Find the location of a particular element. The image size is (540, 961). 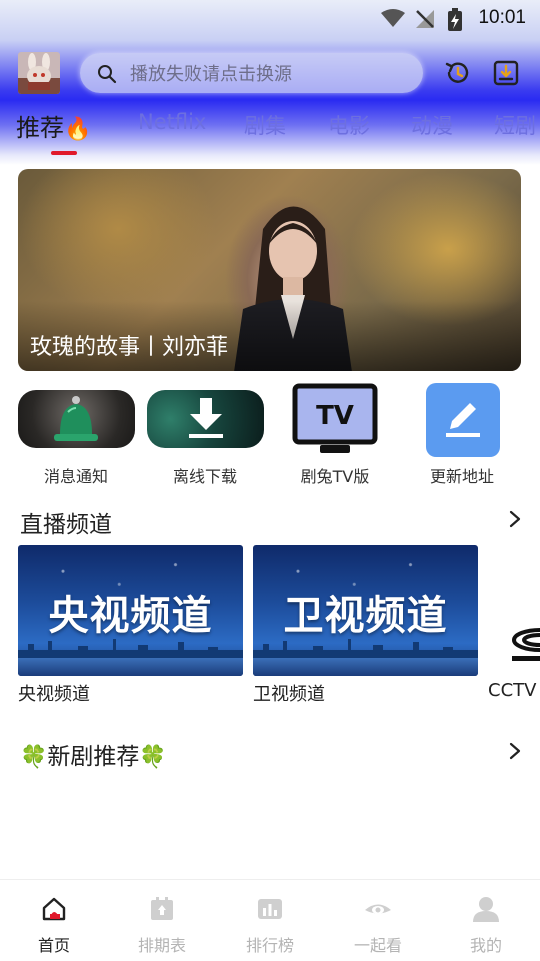

quick-action-label: 剧兔TV版 is located at coordinates (335, 476).